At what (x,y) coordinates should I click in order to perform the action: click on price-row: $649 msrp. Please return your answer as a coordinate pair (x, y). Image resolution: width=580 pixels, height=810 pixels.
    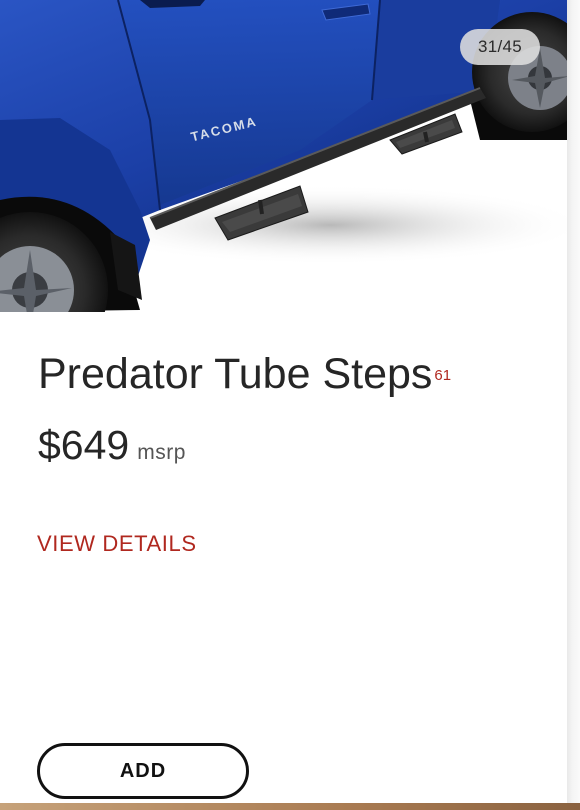
    Looking at the image, I should click on (112, 445).